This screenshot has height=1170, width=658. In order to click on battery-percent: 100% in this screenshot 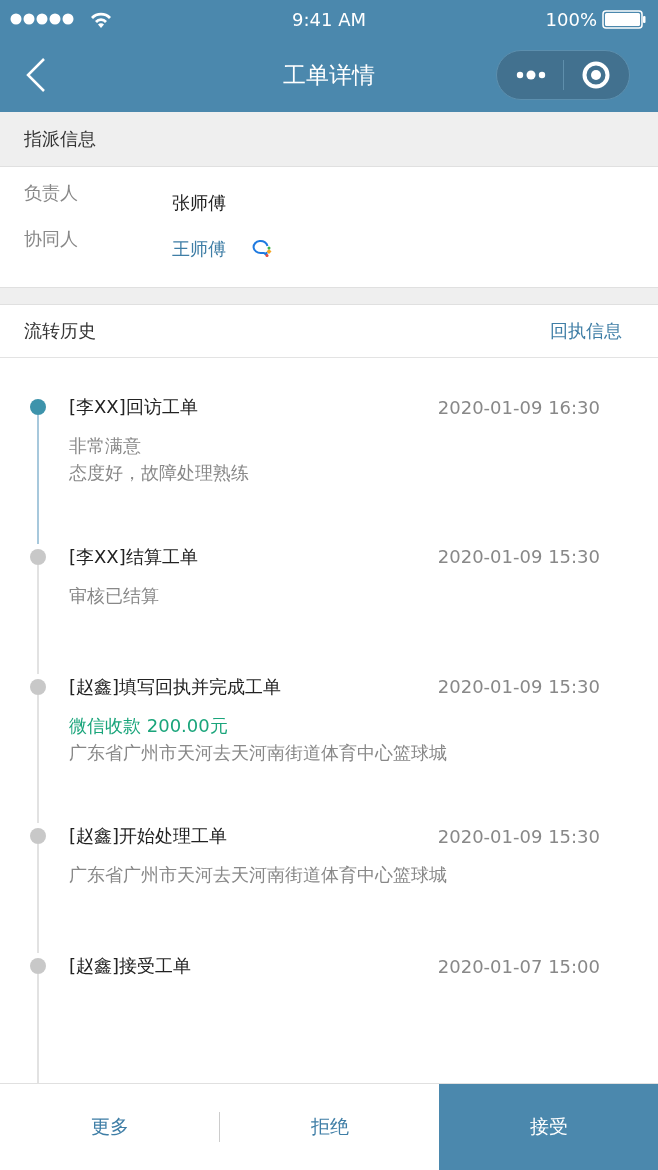, I will do `click(571, 19)`.